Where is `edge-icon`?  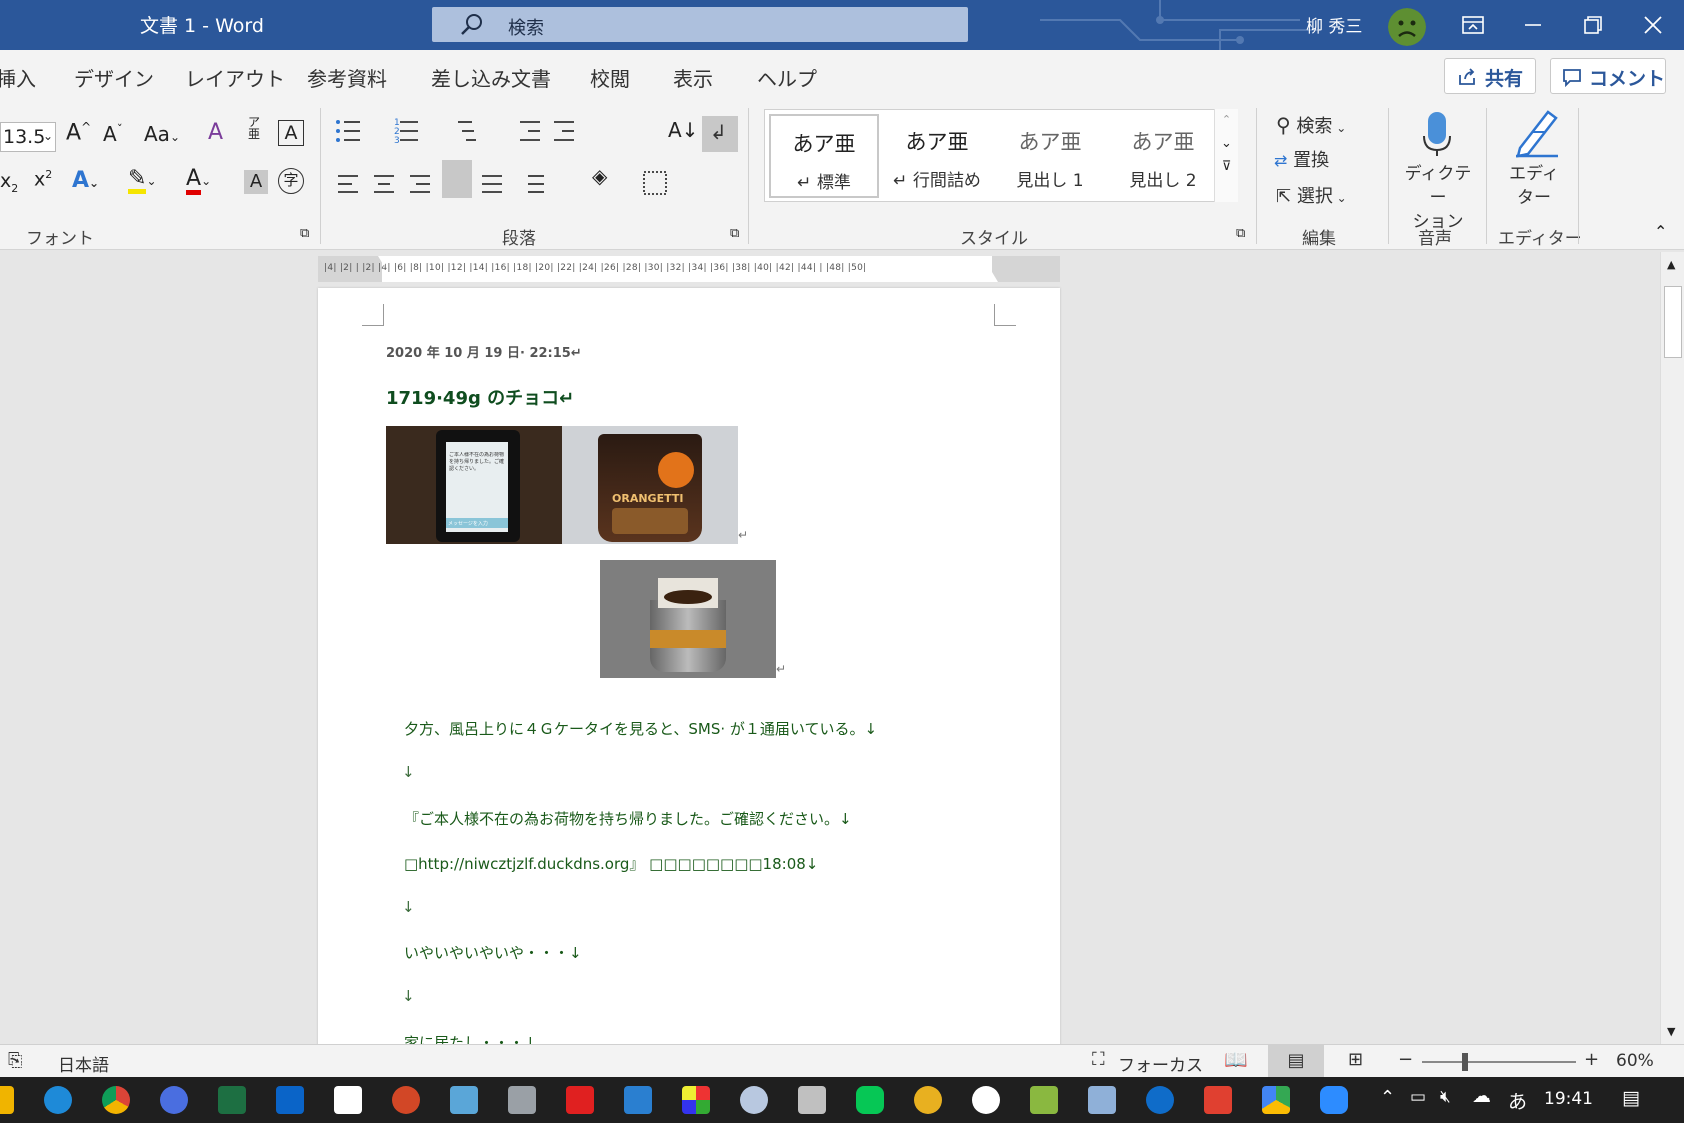
edge-icon is located at coordinates (58, 1100).